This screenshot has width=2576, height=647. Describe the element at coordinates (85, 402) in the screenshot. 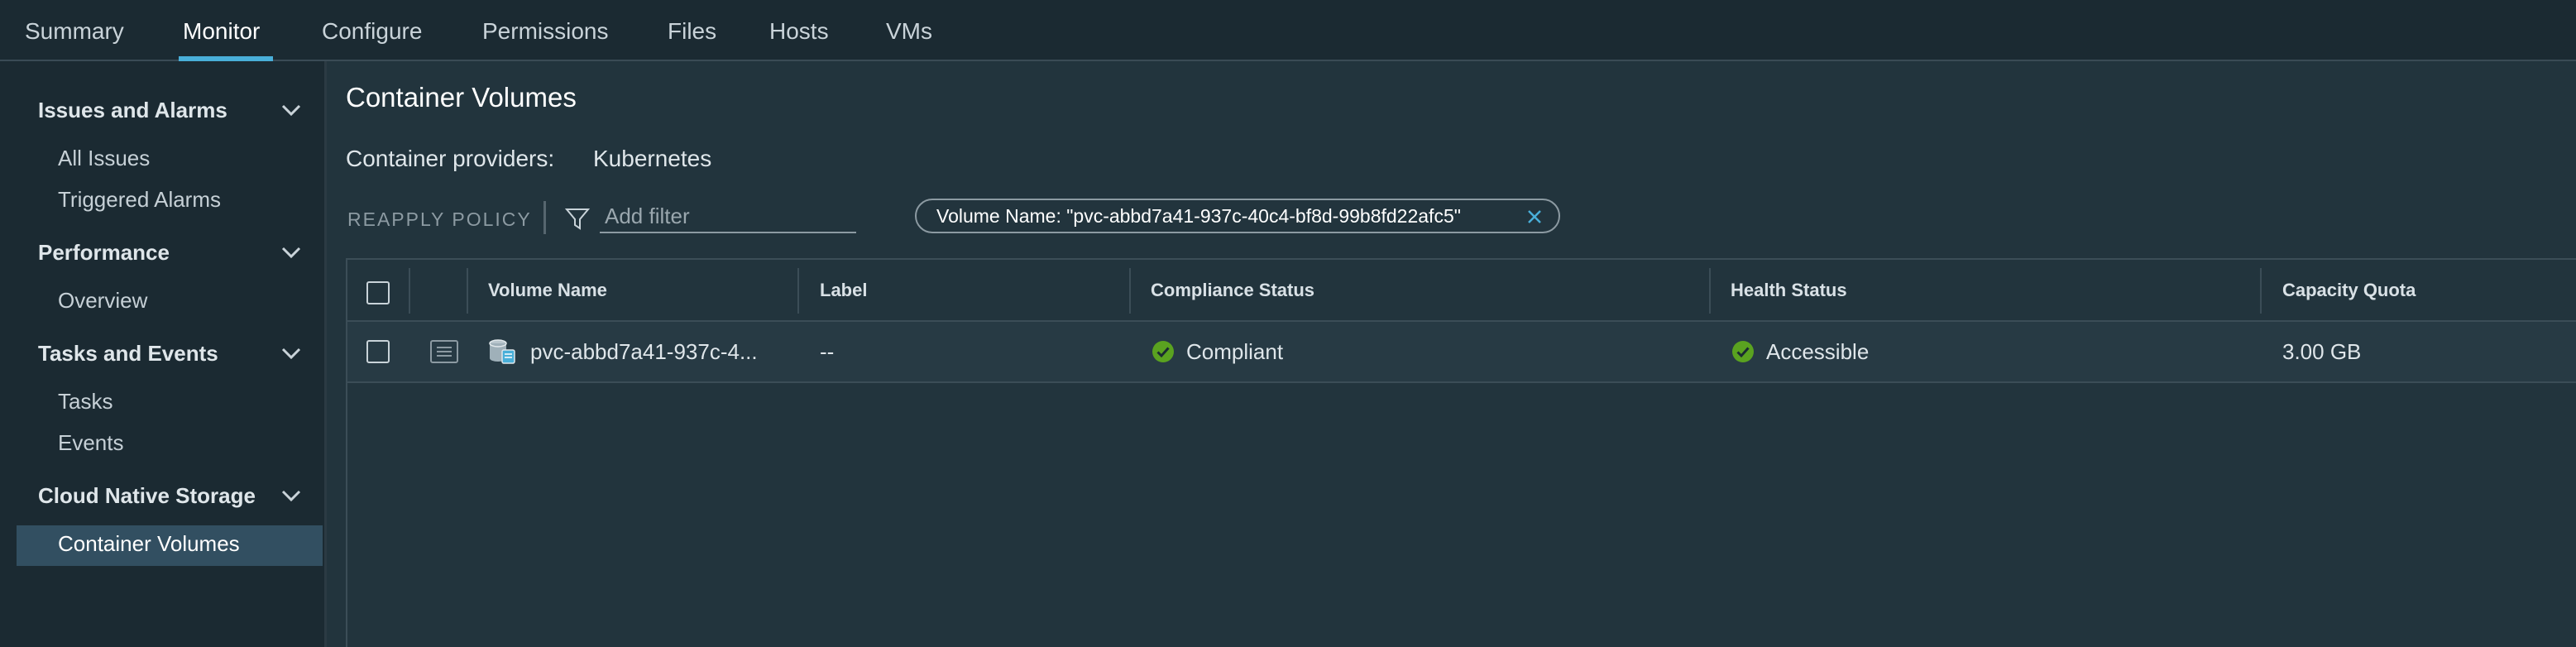

I see `sidebar-item-tasks: Tasks` at that location.